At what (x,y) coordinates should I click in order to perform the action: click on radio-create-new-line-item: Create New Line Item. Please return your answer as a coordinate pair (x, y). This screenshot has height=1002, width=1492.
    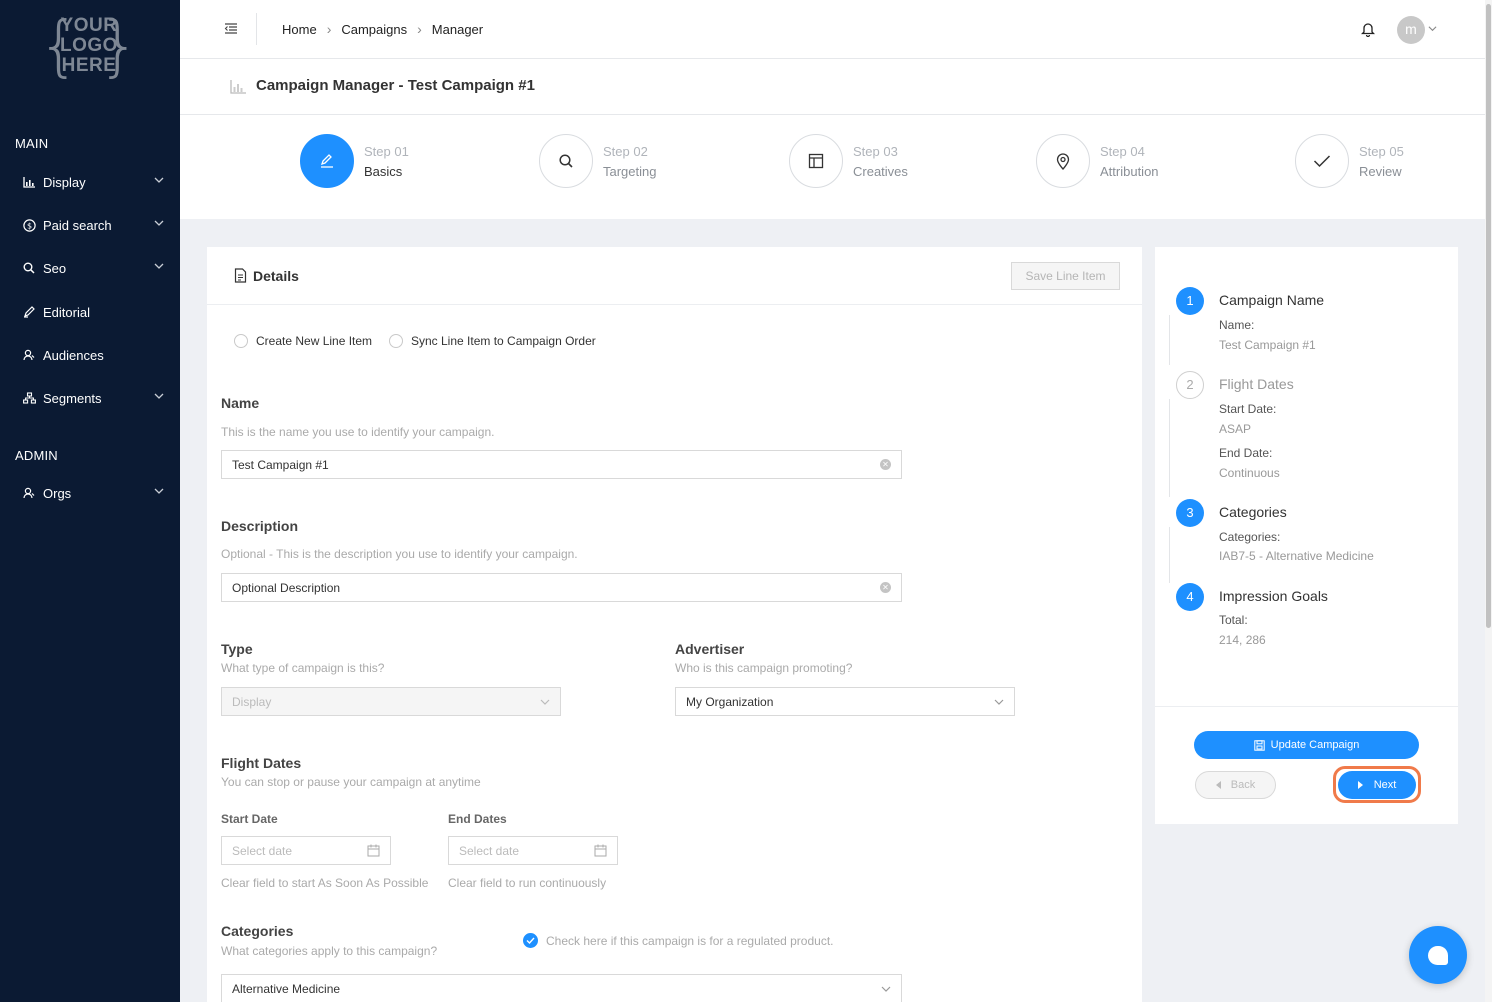
    Looking at the image, I should click on (303, 341).